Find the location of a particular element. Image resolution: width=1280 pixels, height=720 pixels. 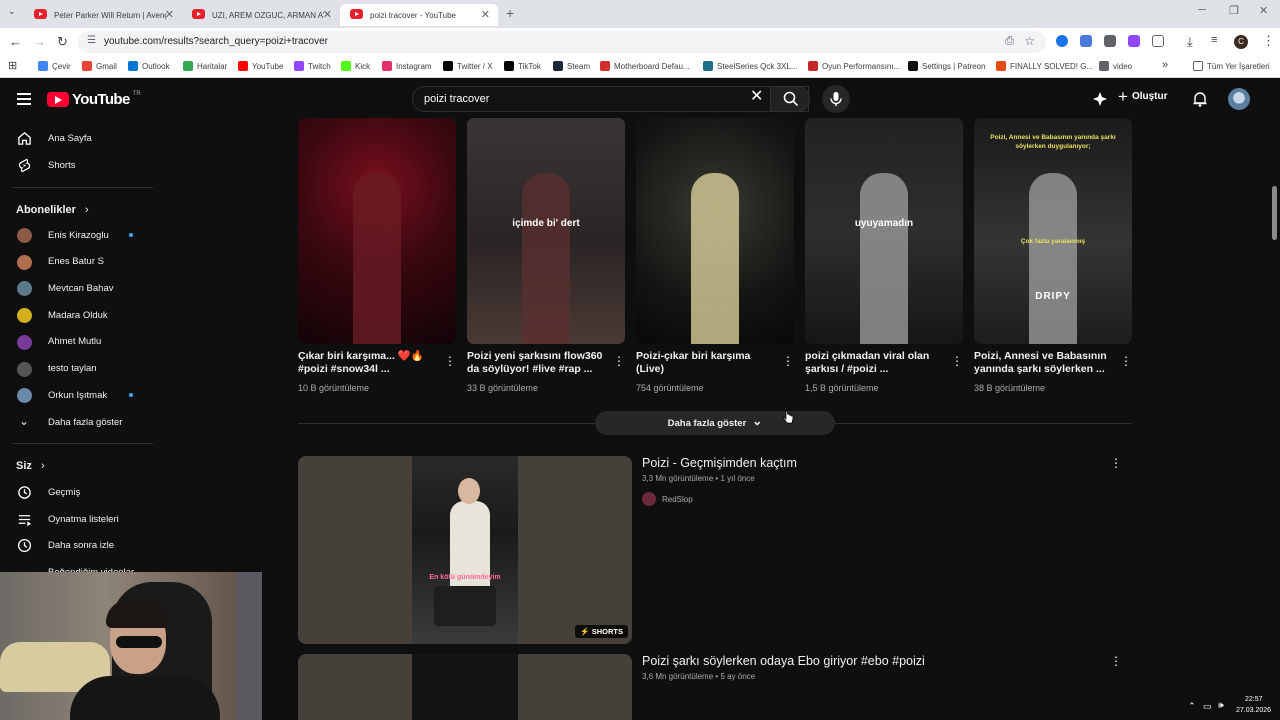

sidebar-channel: Madara Olduk is located at coordinates (77, 315).